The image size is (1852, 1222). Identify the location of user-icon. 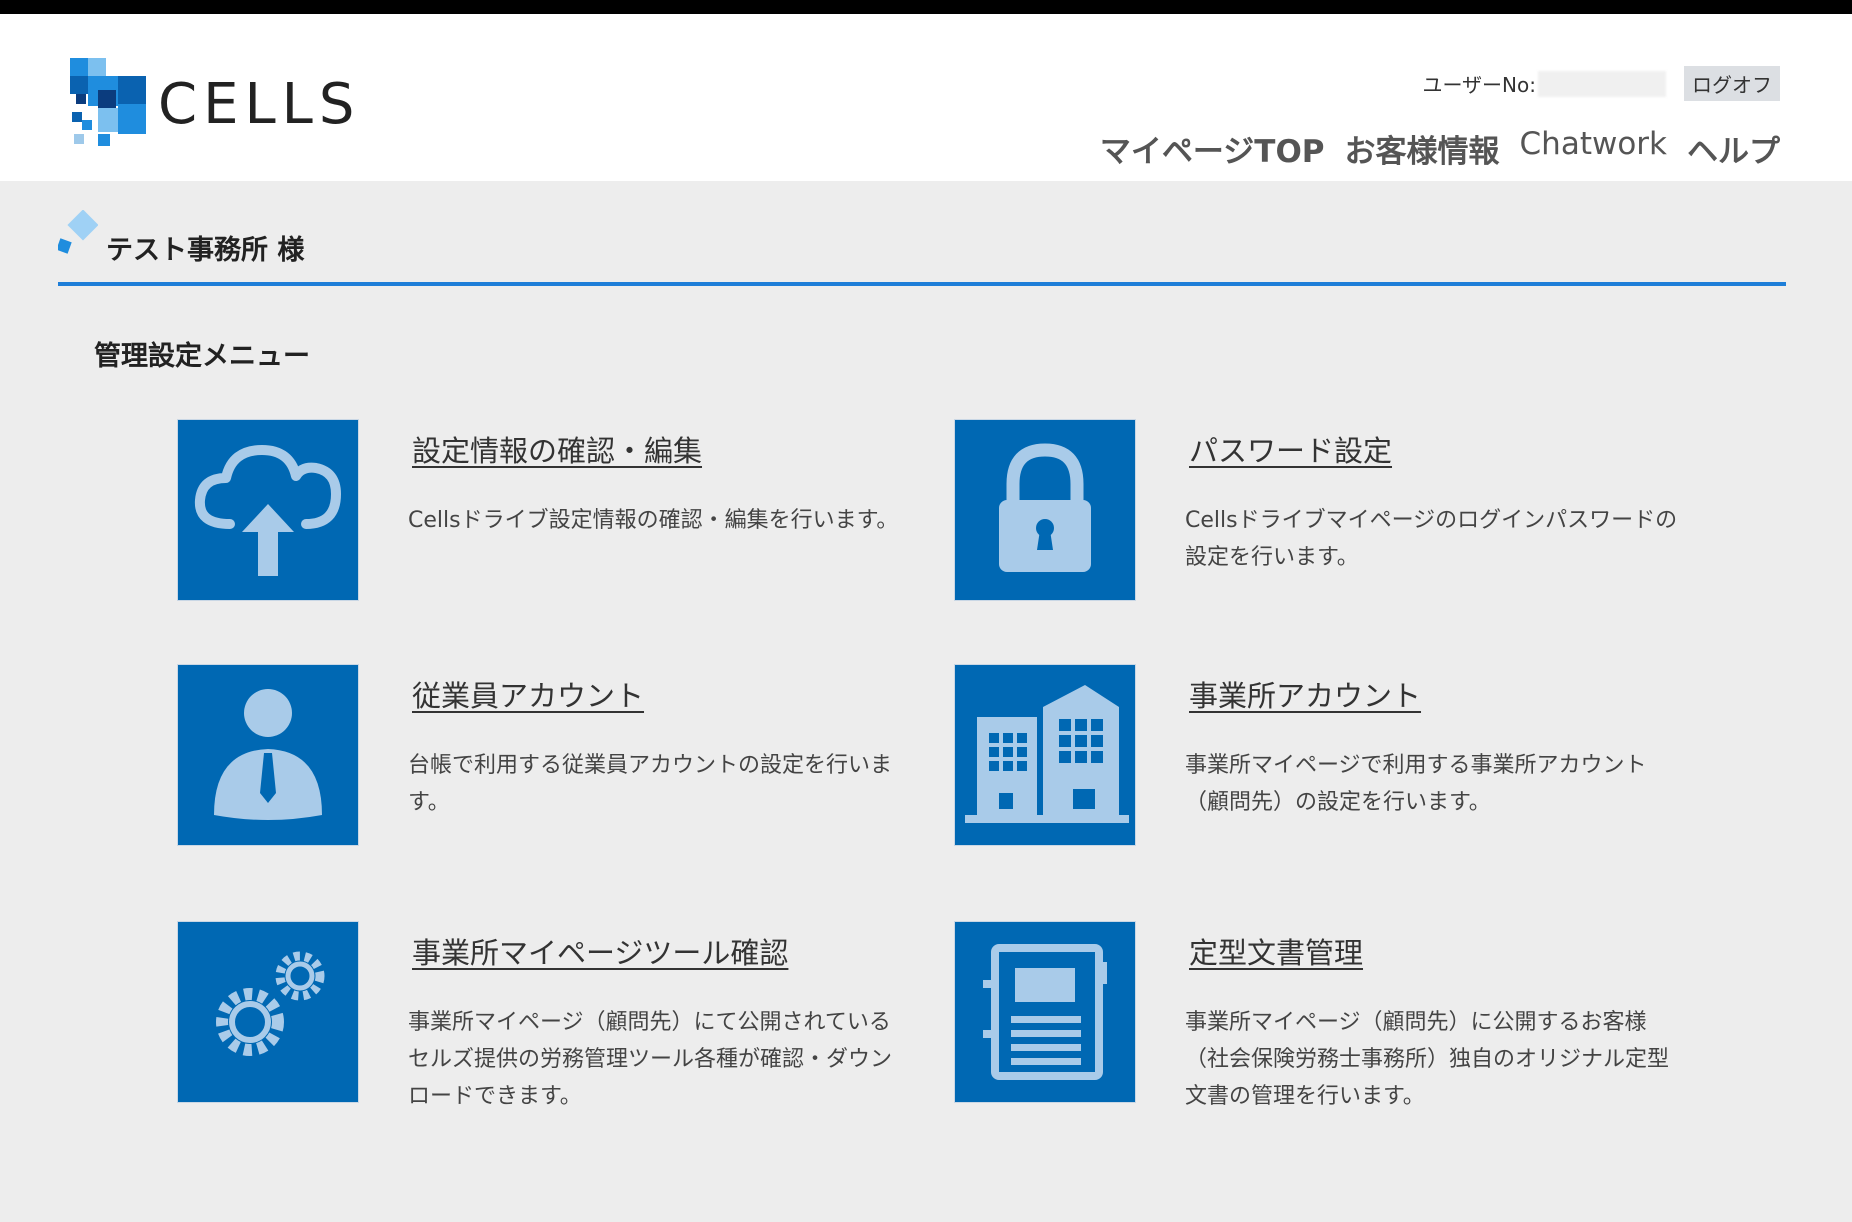
(268, 755).